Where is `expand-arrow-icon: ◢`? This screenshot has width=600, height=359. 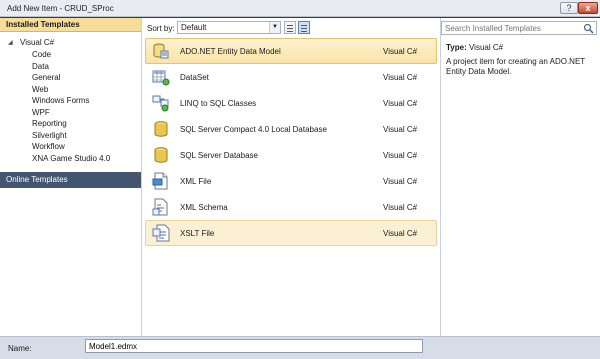
expand-arrow-icon: ◢ is located at coordinates (10, 43).